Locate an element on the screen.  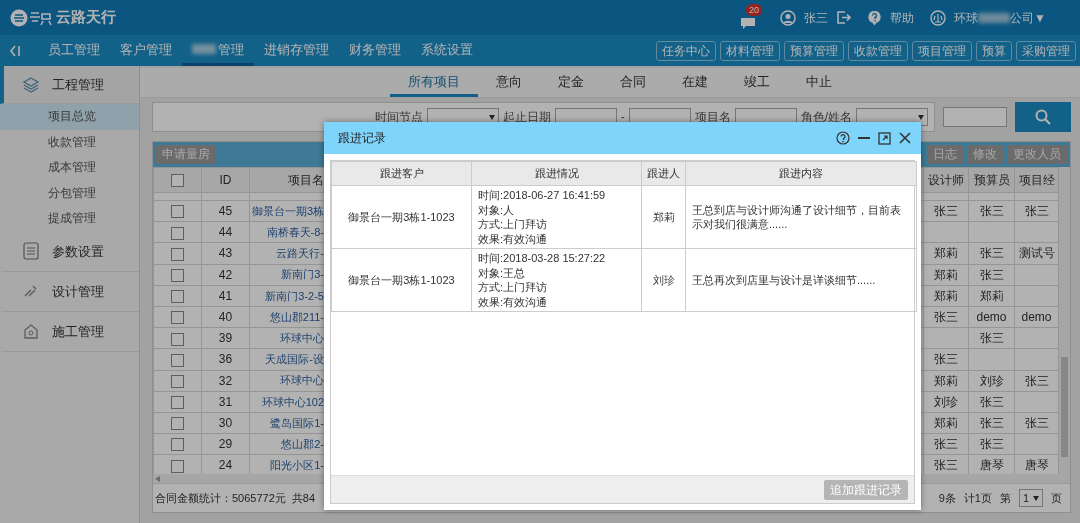
sidebar-item: 提成管理 is located at coordinates (69, 219).